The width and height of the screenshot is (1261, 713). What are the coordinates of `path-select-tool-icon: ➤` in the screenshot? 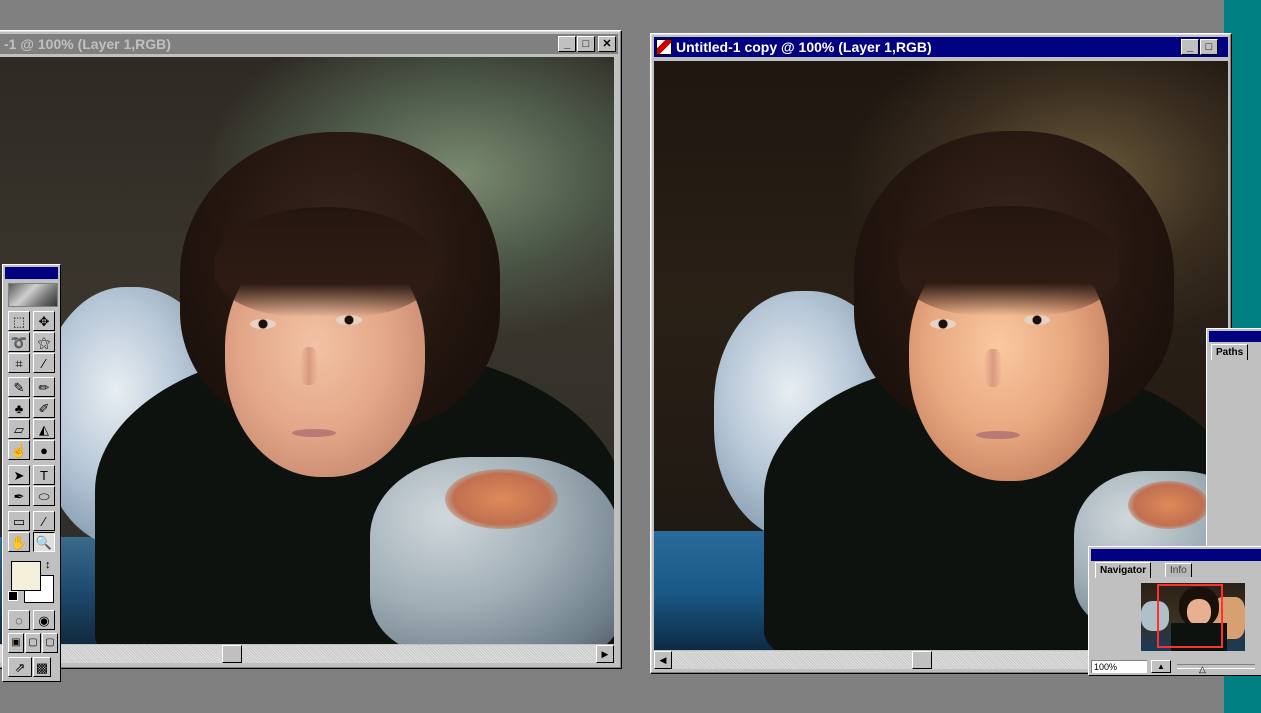 It's located at (19, 475).